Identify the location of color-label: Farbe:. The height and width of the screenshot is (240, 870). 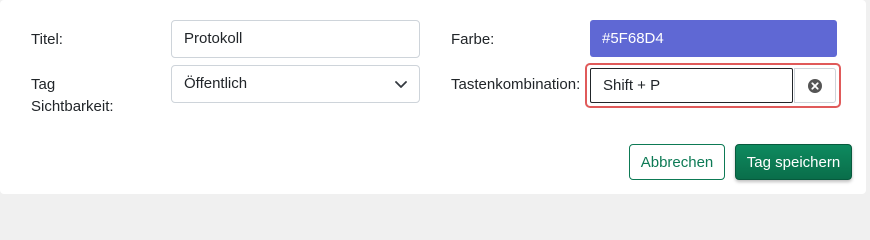
(473, 39).